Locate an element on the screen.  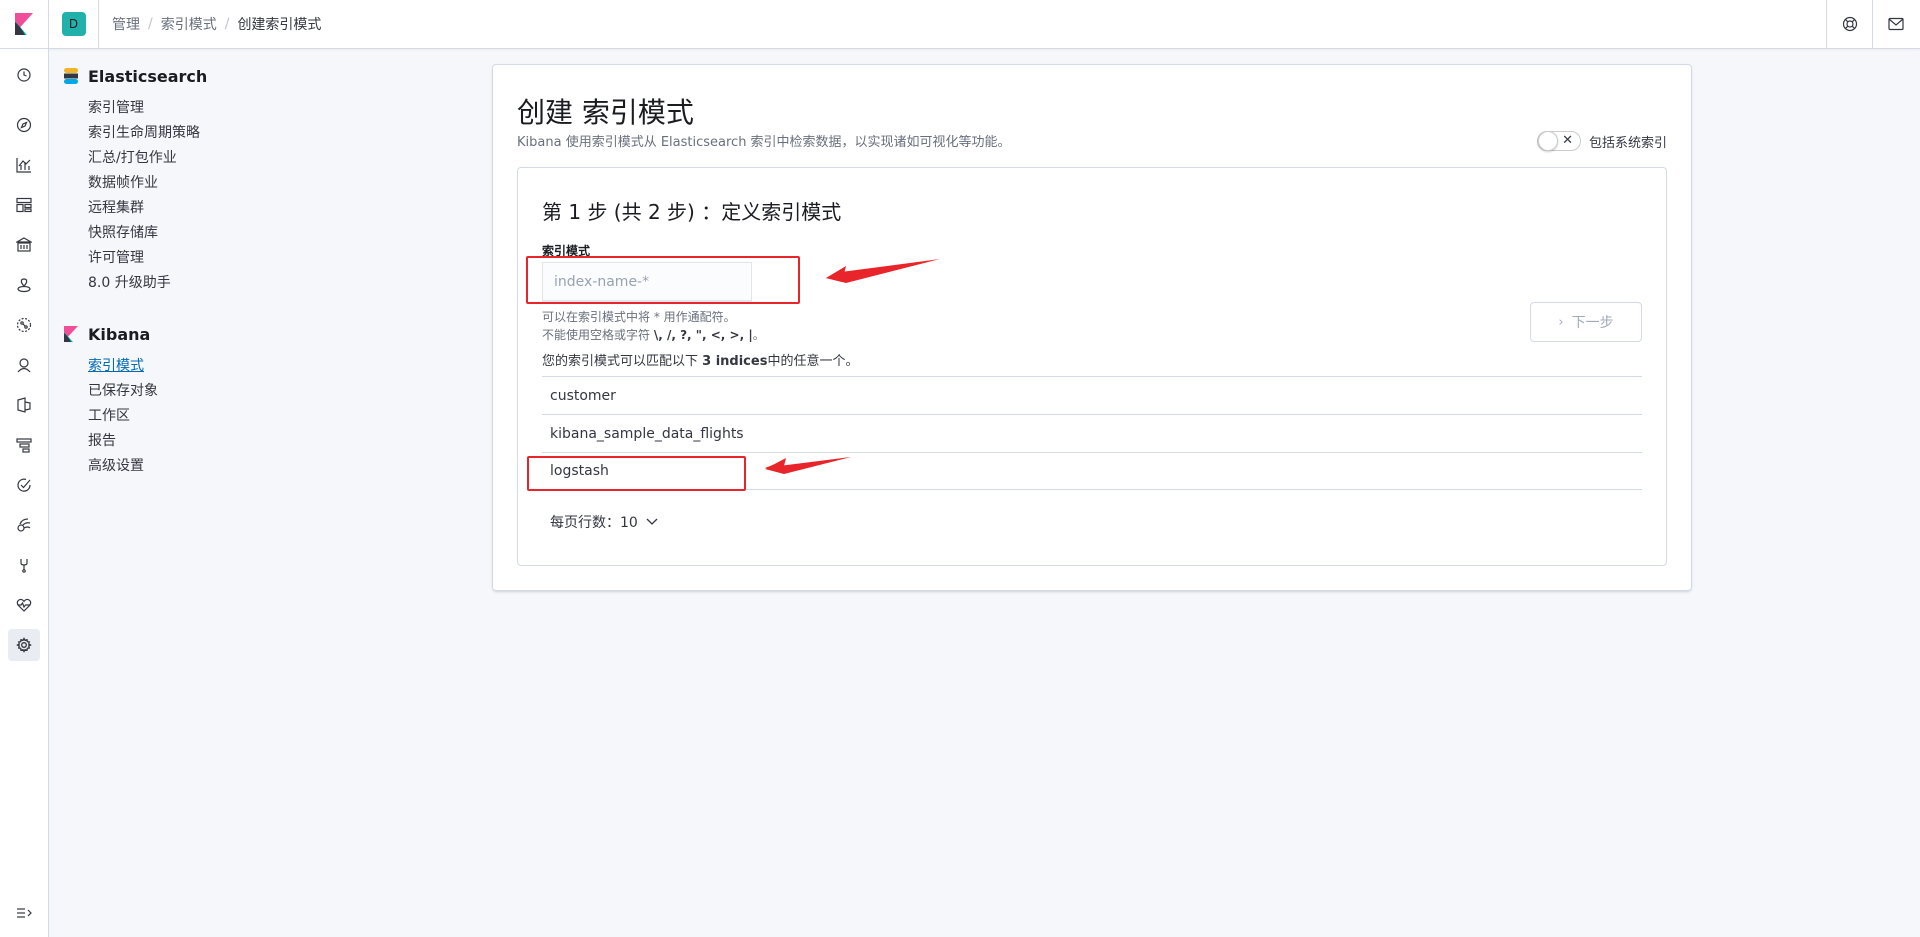
nav-rail is located at coordinates (24, 493).